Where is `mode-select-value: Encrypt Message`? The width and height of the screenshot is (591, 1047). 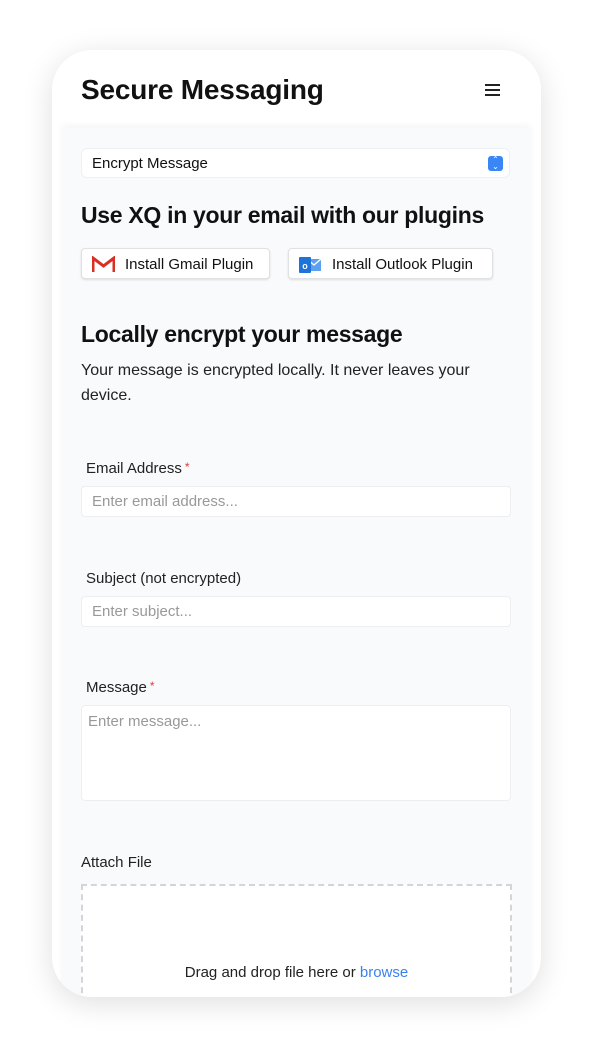
mode-select-value: Encrypt Message is located at coordinates (150, 163).